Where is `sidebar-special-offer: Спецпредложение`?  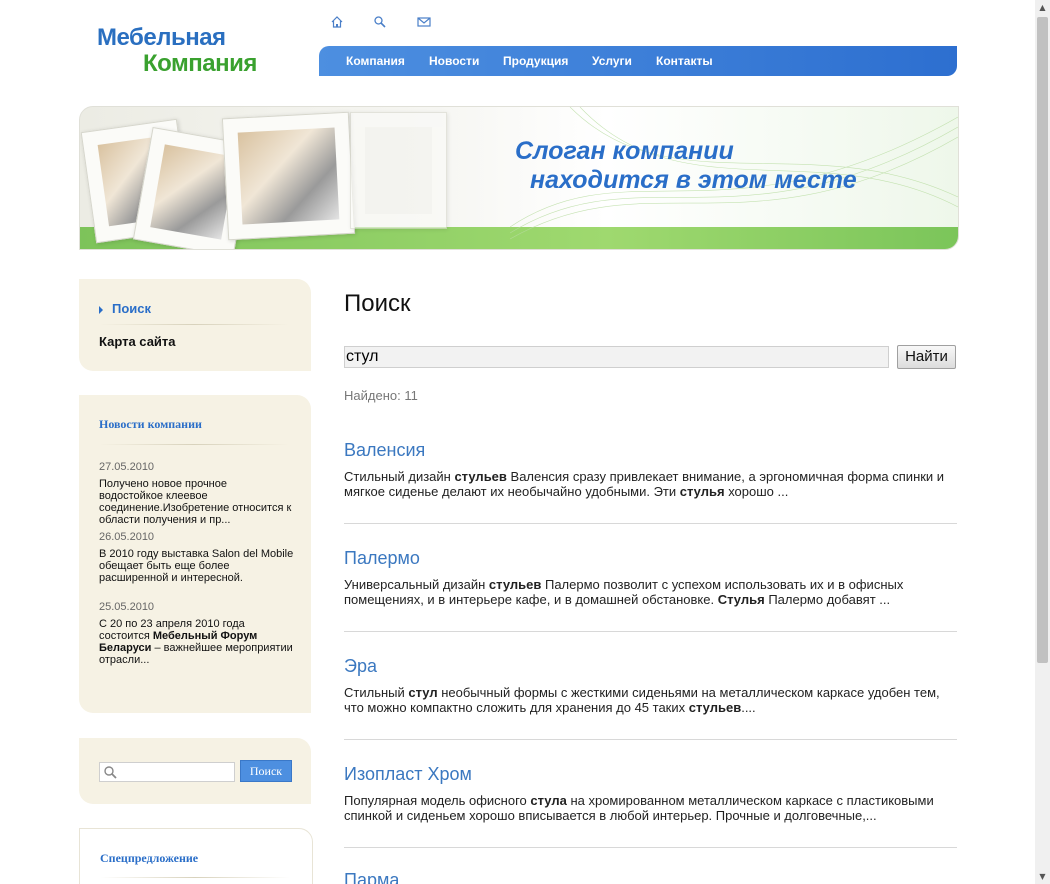
sidebar-special-offer: Спецпредложение is located at coordinates (196, 856).